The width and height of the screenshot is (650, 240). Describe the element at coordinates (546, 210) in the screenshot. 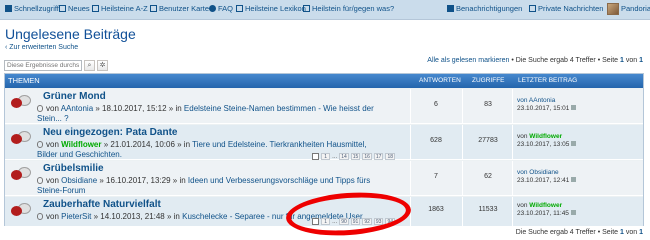

I see `last-post: von Wildflower 23.10.2017, 11:45` at that location.